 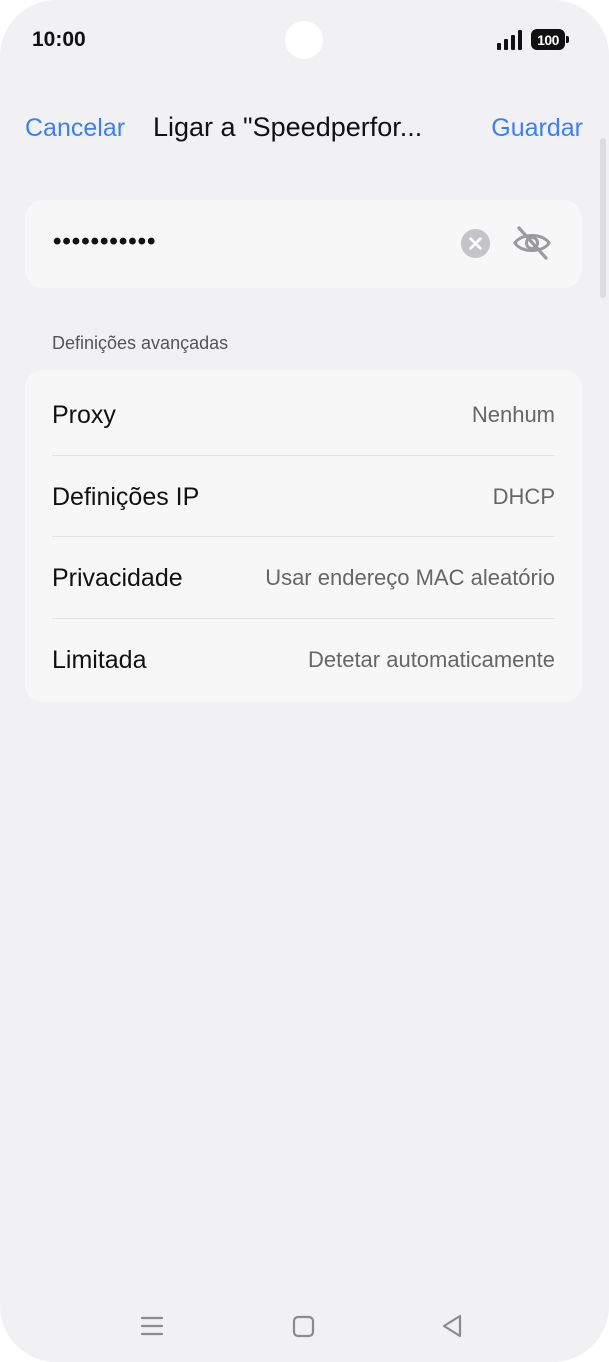 What do you see at coordinates (75, 128) in the screenshot?
I see `cancel-button: Cancelar` at bounding box center [75, 128].